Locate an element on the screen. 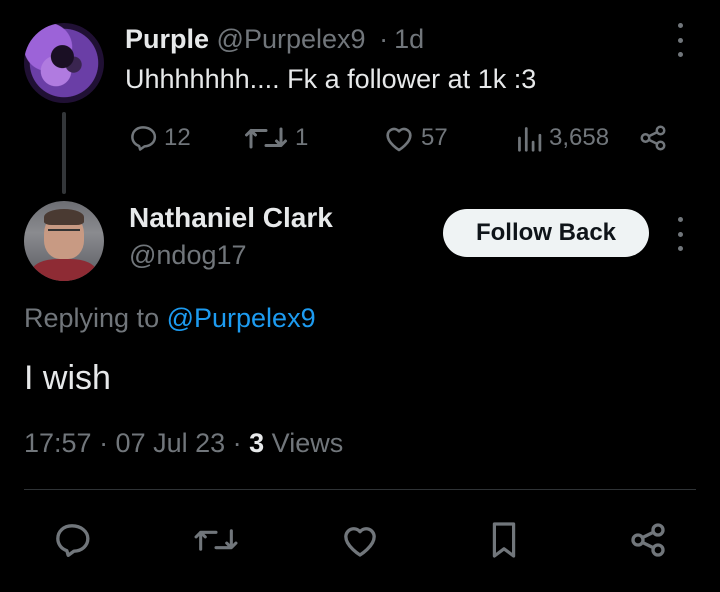 The image size is (720, 592). bottom-action-bar is located at coordinates (360, 540).